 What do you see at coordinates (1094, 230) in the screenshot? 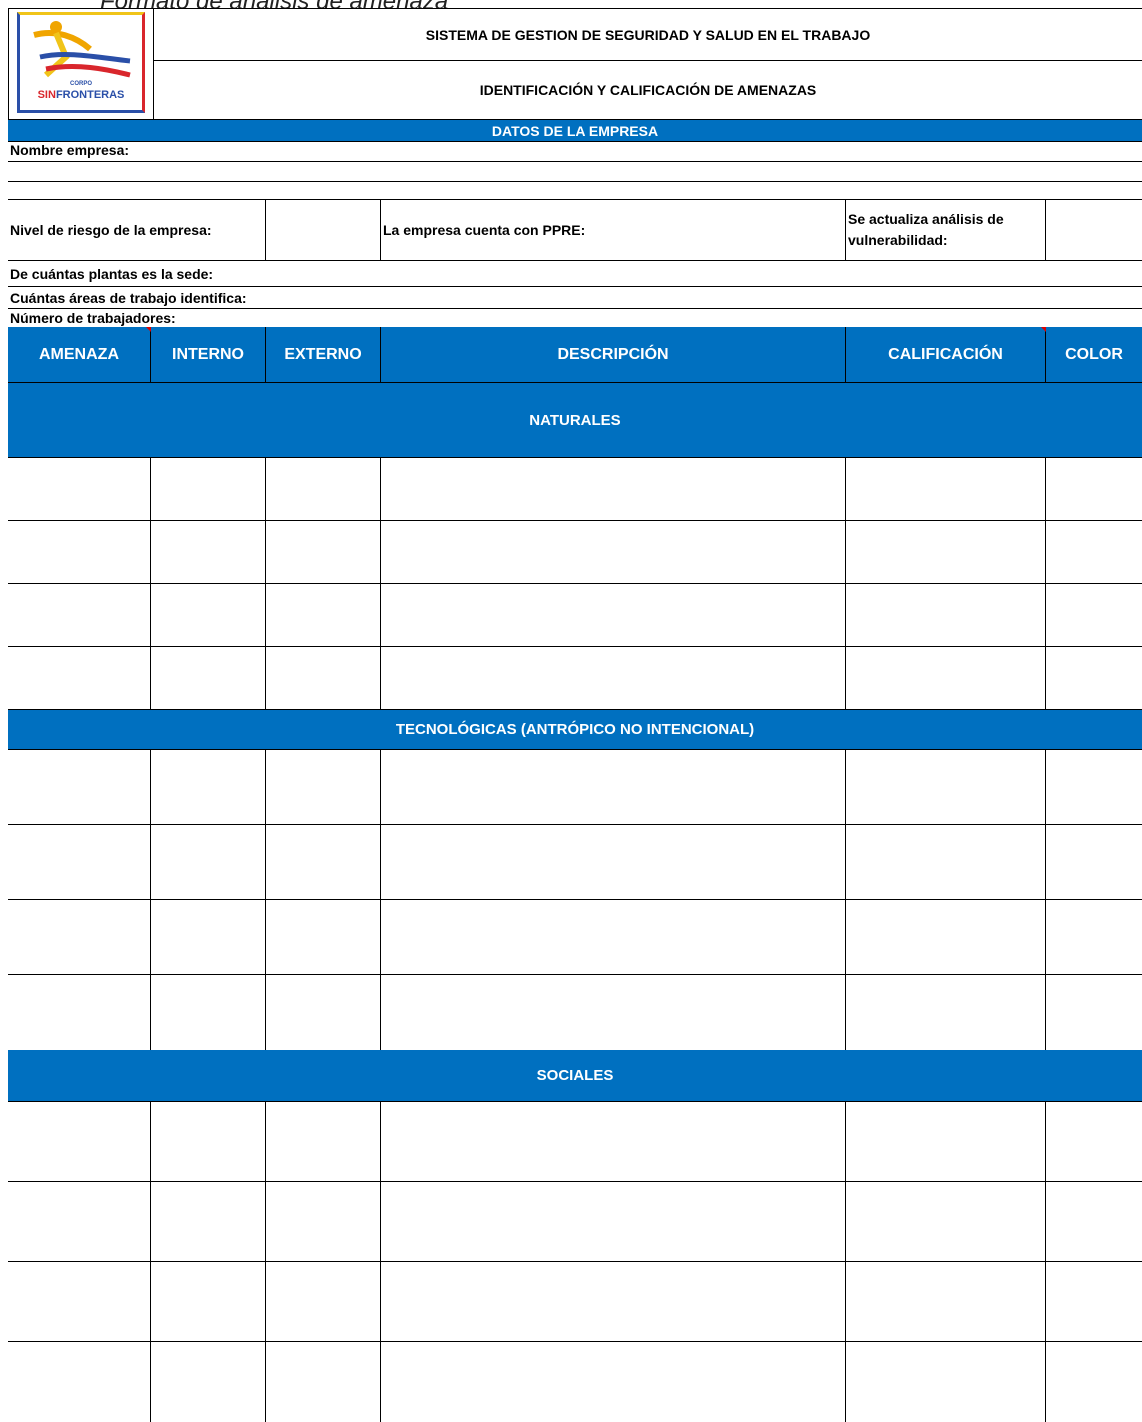
I see `vulnerability-field` at bounding box center [1094, 230].